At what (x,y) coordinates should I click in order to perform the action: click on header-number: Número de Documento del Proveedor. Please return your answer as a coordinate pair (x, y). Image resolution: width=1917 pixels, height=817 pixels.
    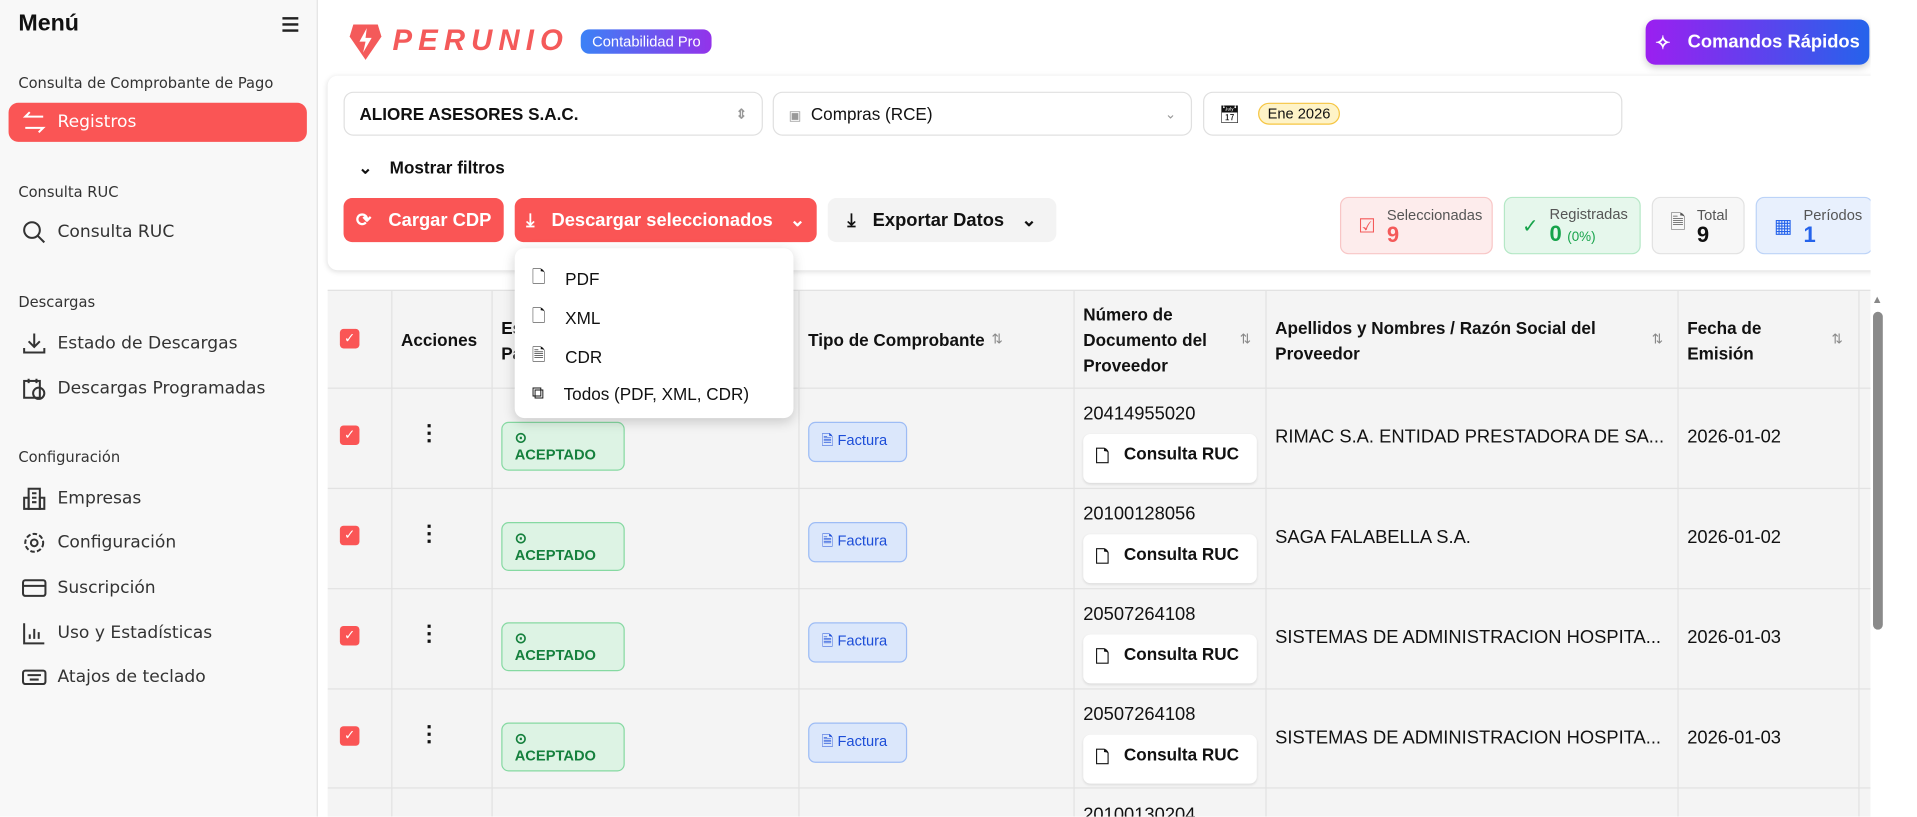
    Looking at the image, I should click on (1162, 340).